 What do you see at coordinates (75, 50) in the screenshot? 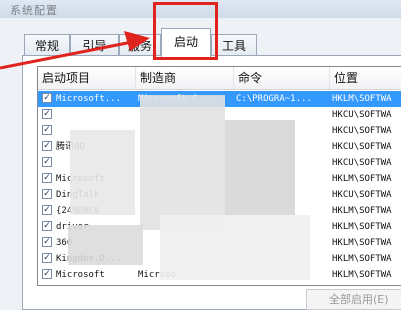
I see `annotation-arrow` at bounding box center [75, 50].